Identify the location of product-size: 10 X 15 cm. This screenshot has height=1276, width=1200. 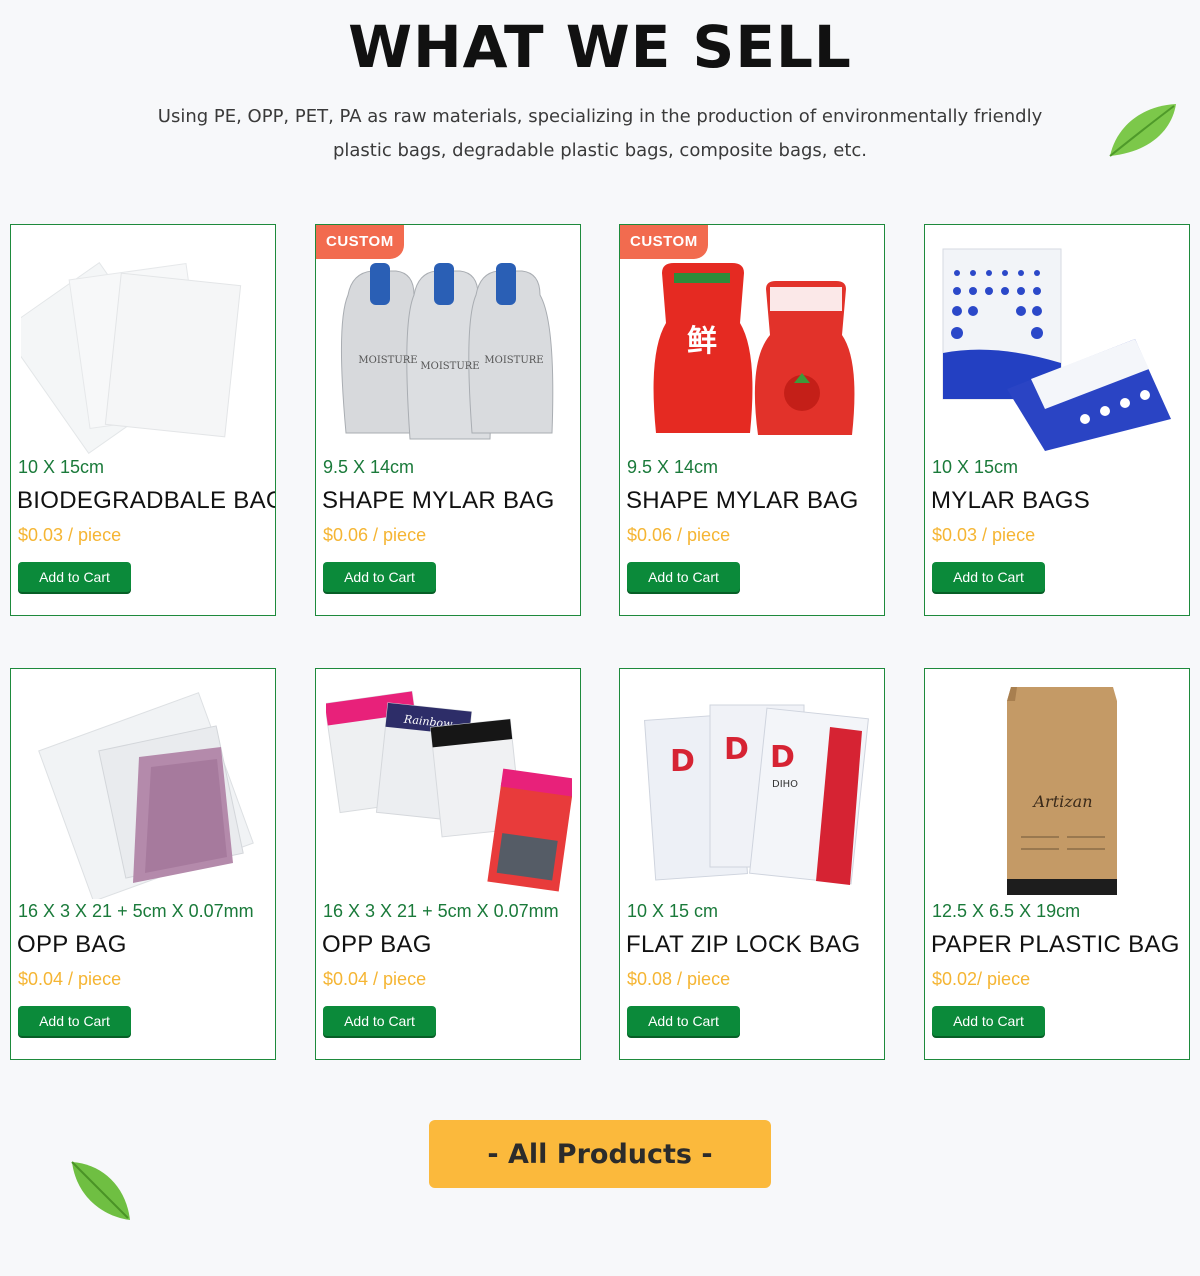
(673, 911).